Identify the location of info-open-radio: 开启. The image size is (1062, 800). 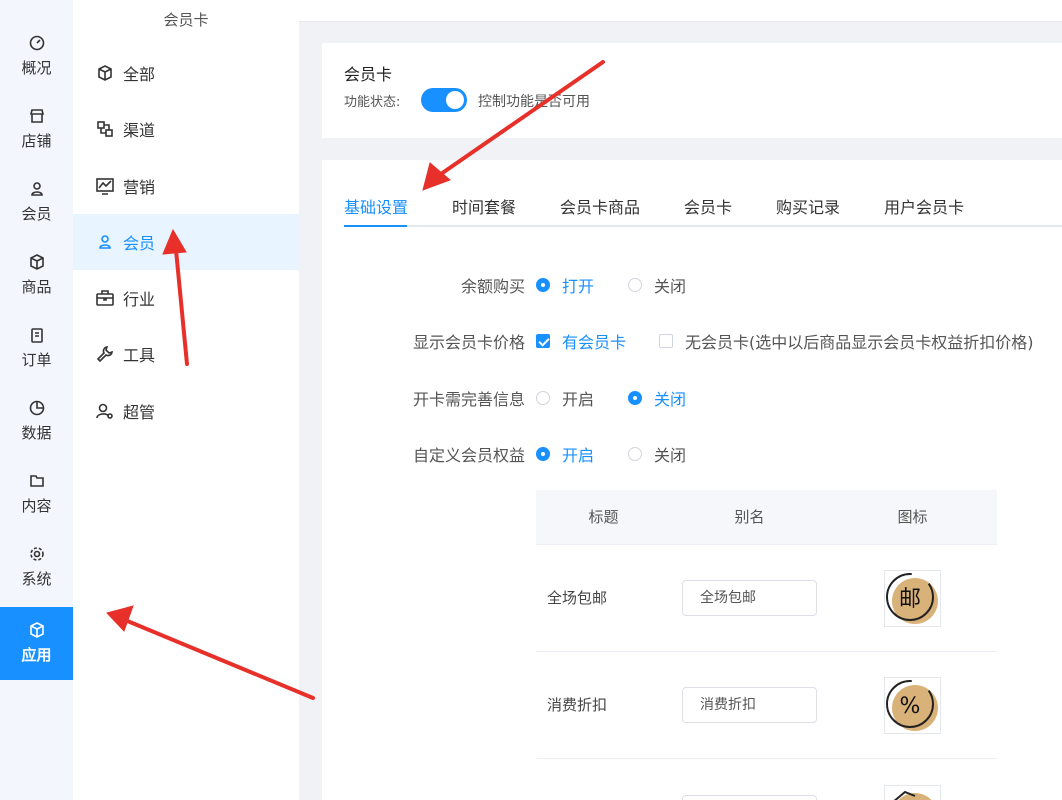
(565, 398).